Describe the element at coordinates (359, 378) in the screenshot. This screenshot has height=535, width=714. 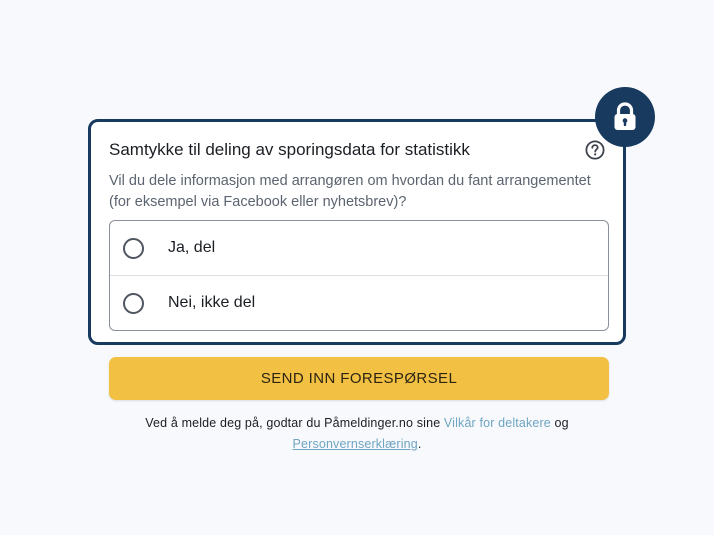
I see `submit-button: SEND INN FORESPØRSEL` at that location.